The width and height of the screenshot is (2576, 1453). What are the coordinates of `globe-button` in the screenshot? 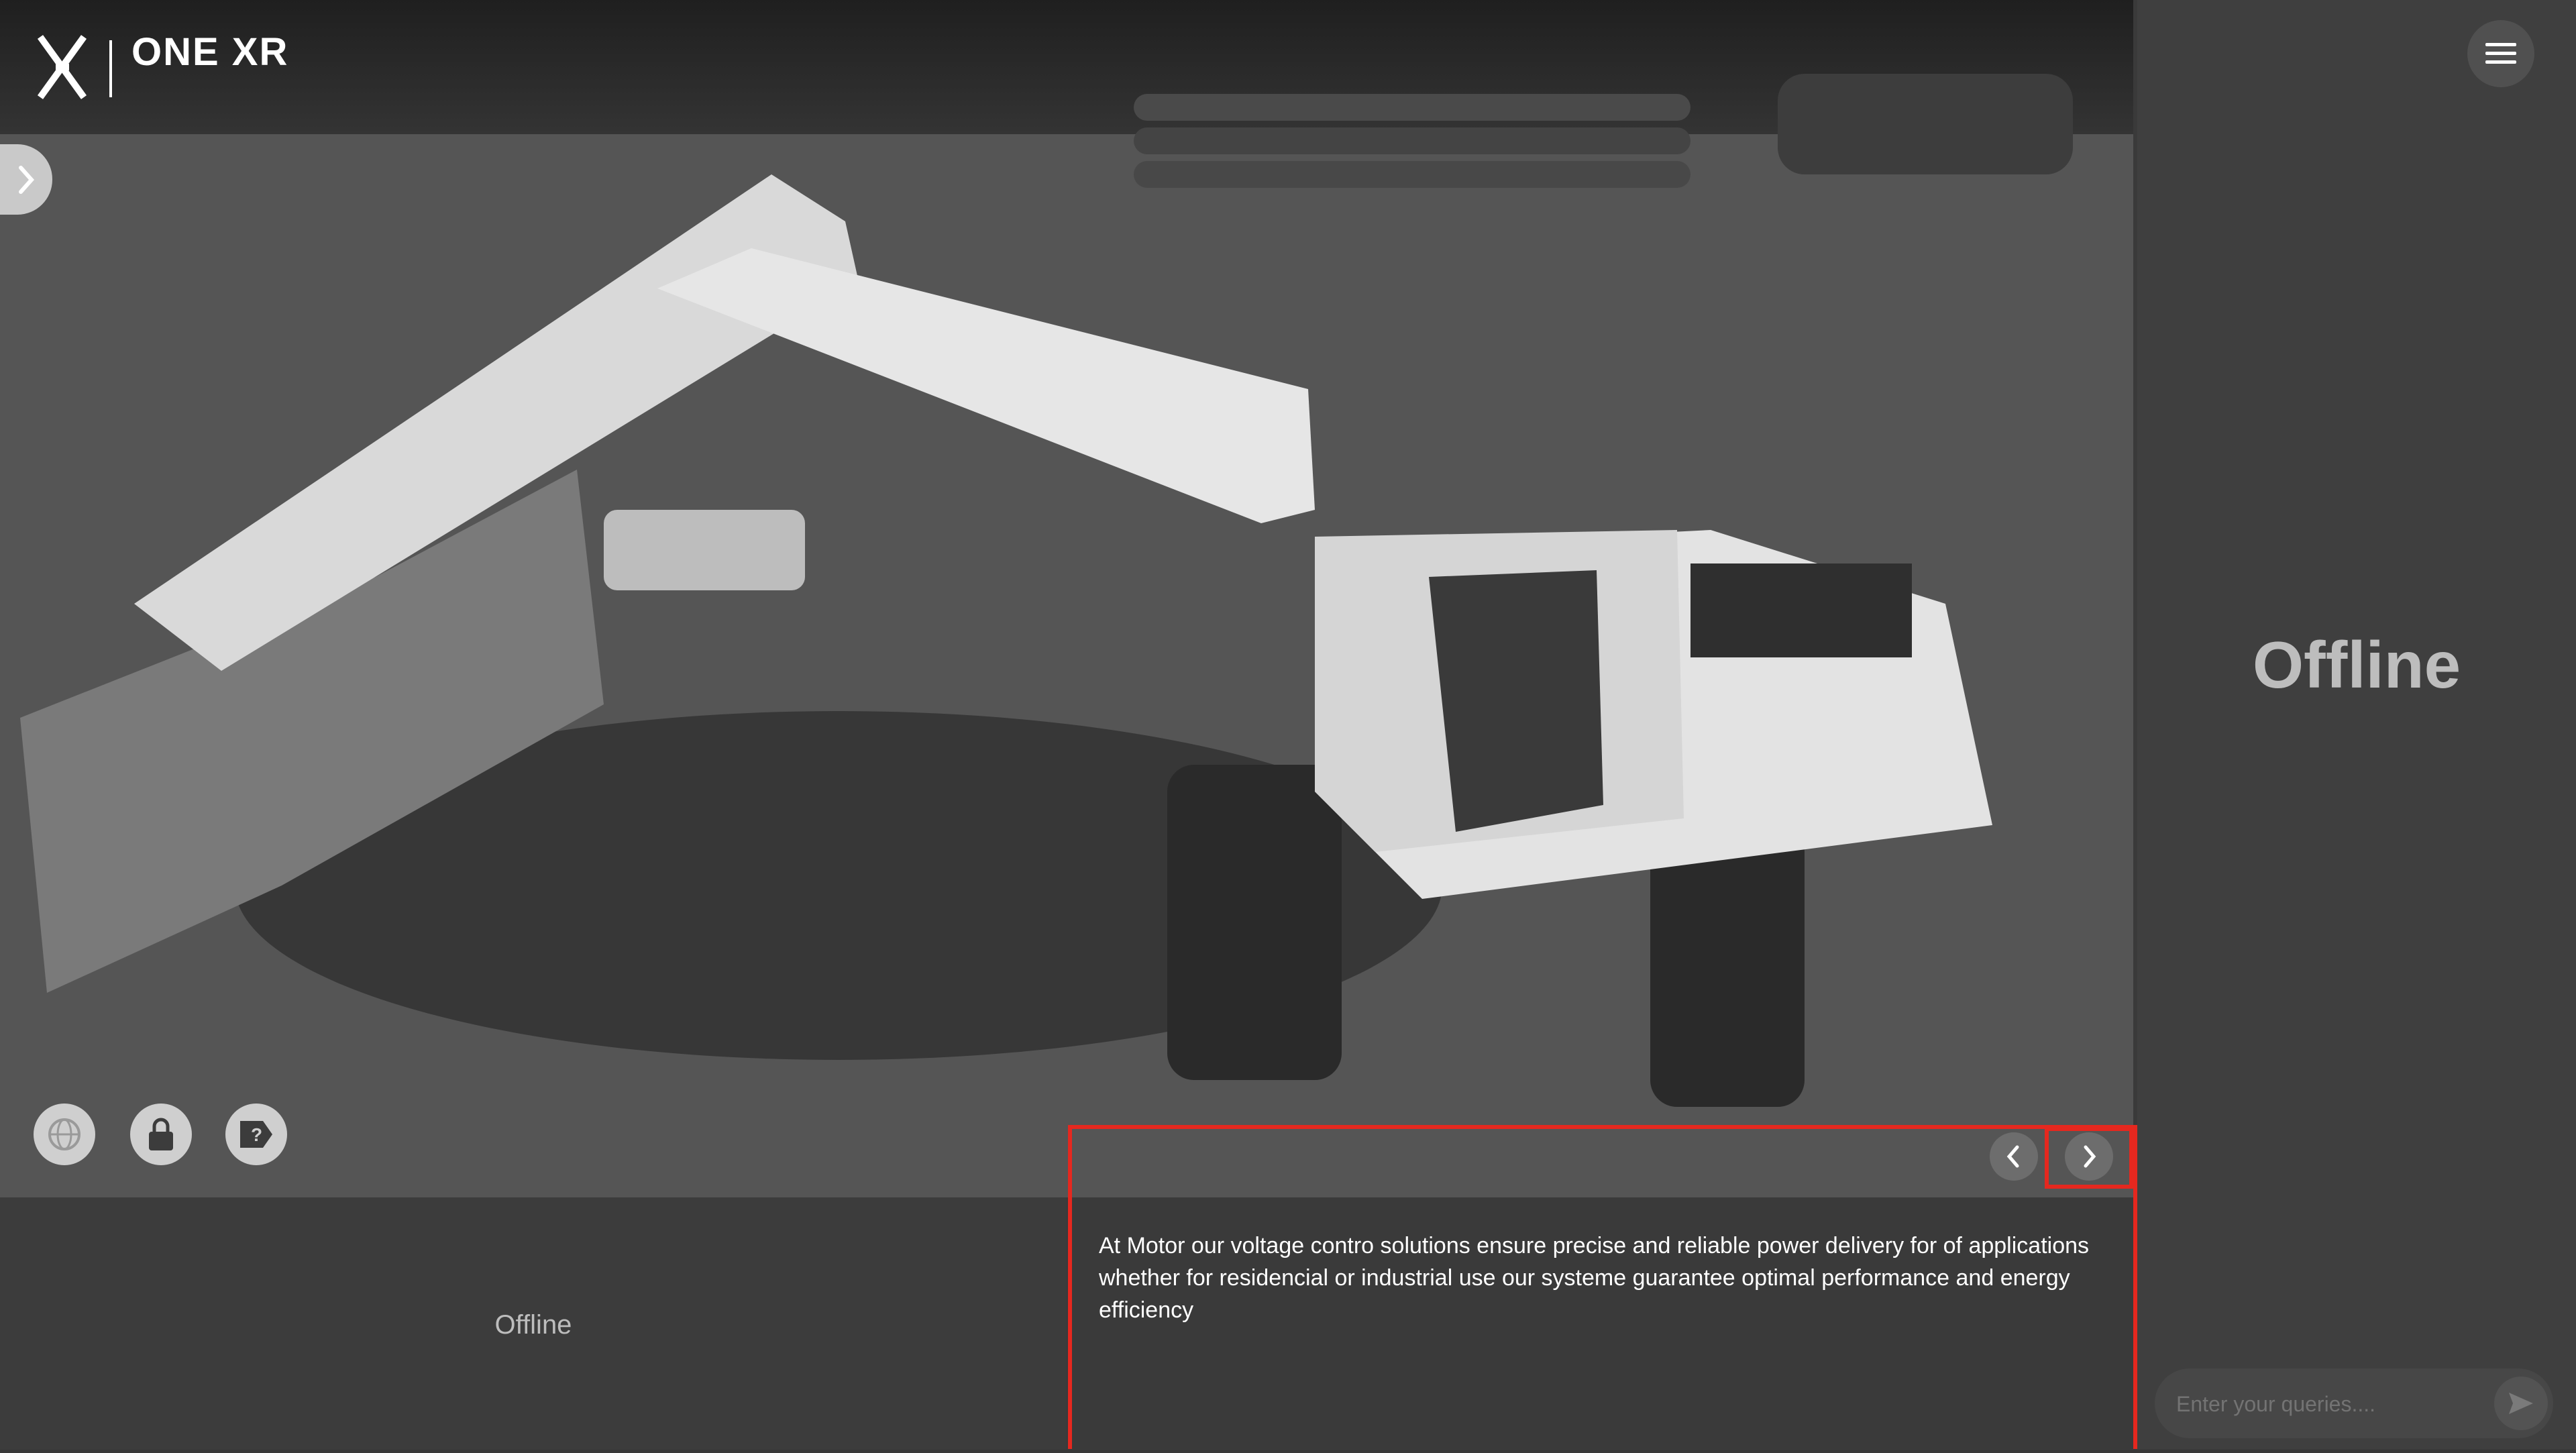 It's located at (64, 1134).